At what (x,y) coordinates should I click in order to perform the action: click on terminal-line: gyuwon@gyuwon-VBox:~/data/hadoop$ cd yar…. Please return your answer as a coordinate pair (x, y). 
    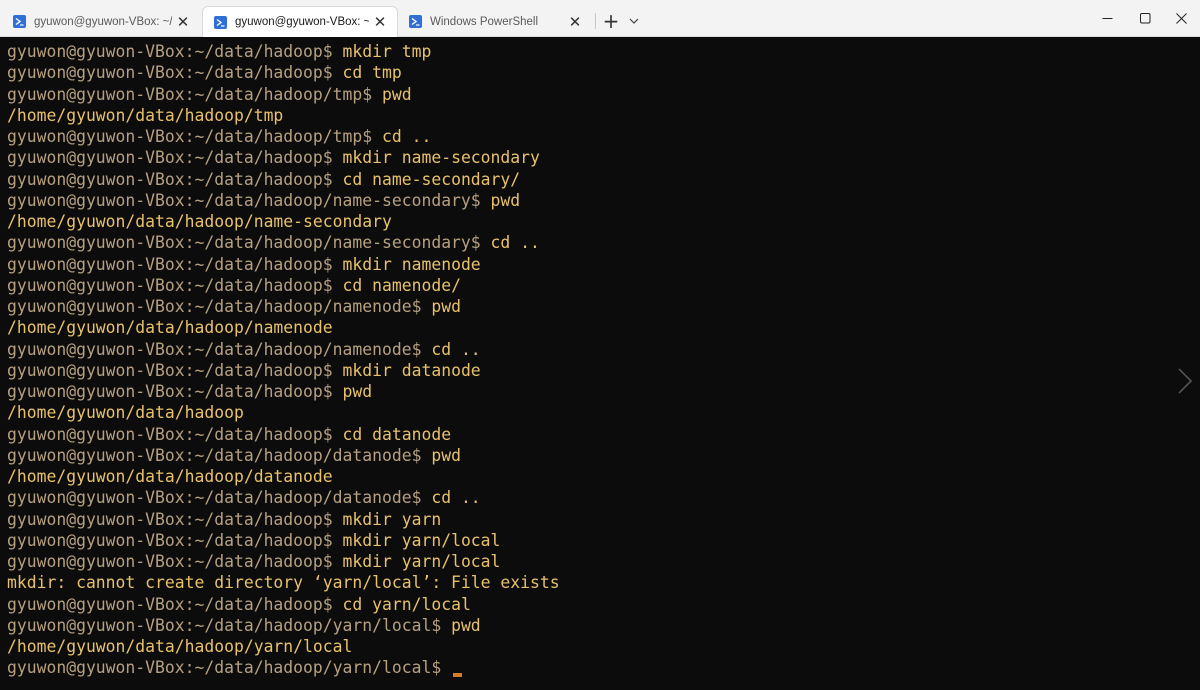
    Looking at the image, I should click on (283, 604).